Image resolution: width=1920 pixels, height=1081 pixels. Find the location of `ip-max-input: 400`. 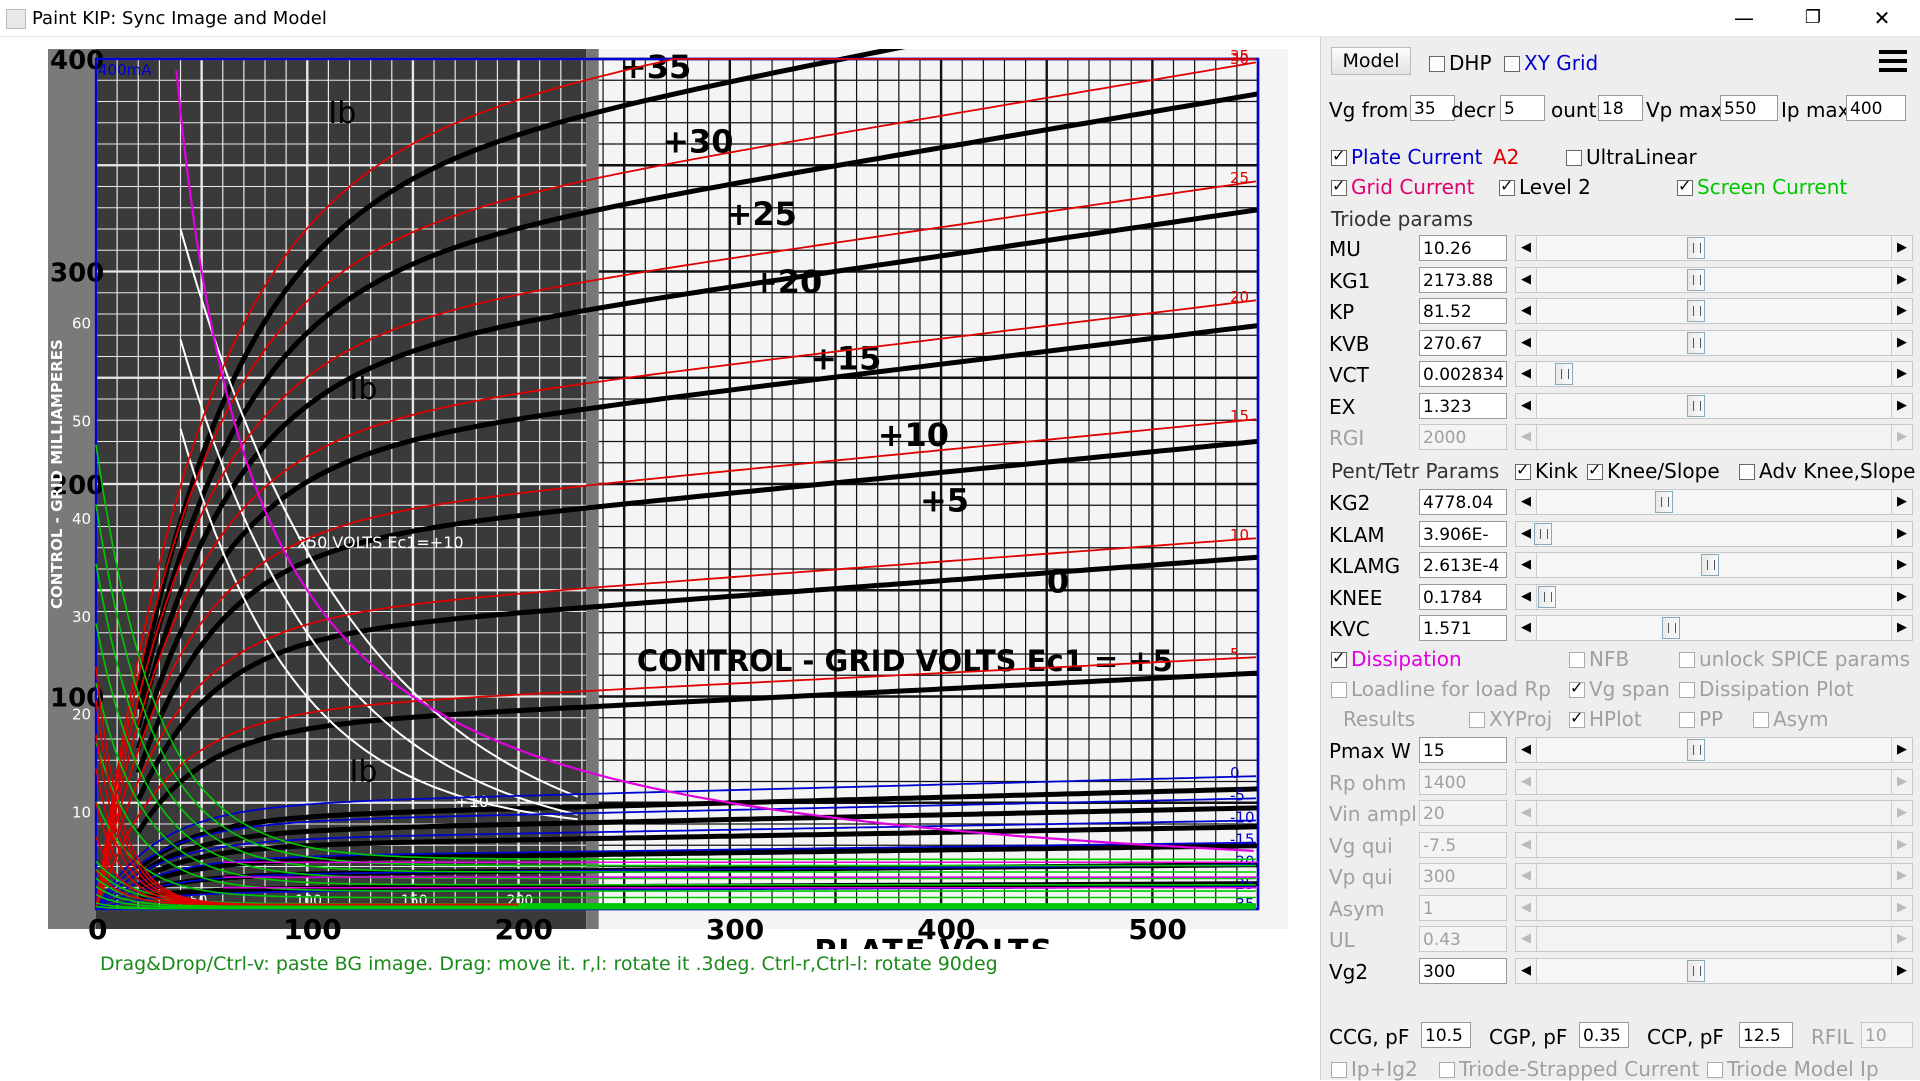

ip-max-input: 400 is located at coordinates (1876, 108).